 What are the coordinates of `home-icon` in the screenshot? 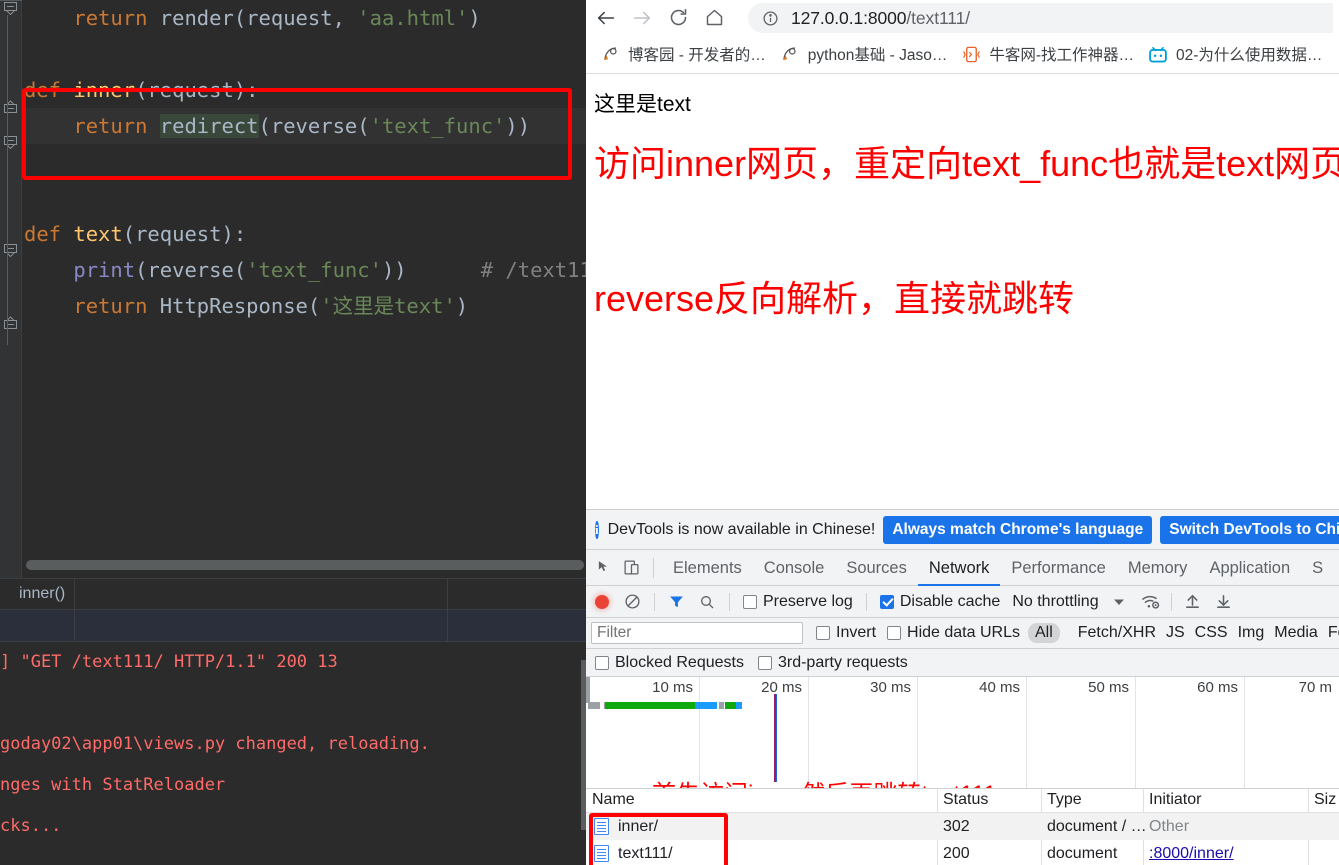 It's located at (714, 17).